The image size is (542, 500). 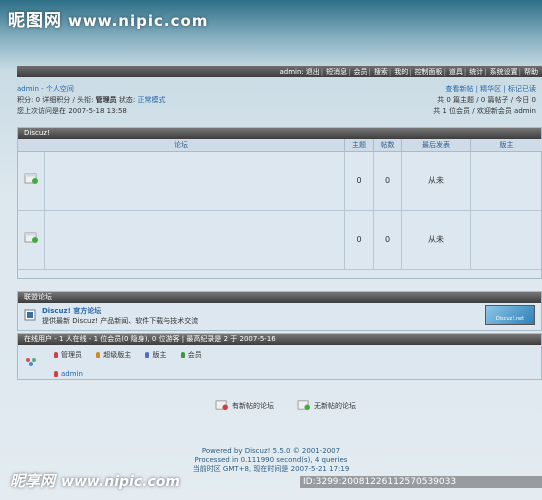 What do you see at coordinates (279, 362) in the screenshot?
I see `online-row: 管理员 超级版主 版主 会员 admin` at bounding box center [279, 362].